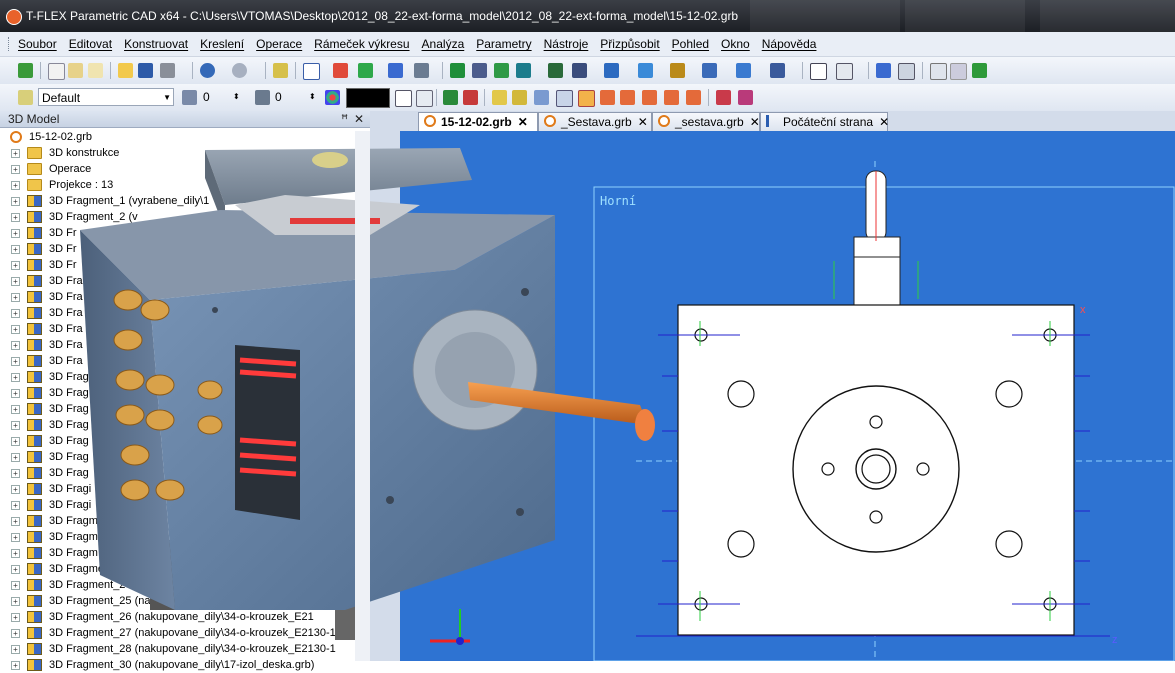  Describe the element at coordinates (15, 665) in the screenshot. I see `expand-icon: +` at that location.